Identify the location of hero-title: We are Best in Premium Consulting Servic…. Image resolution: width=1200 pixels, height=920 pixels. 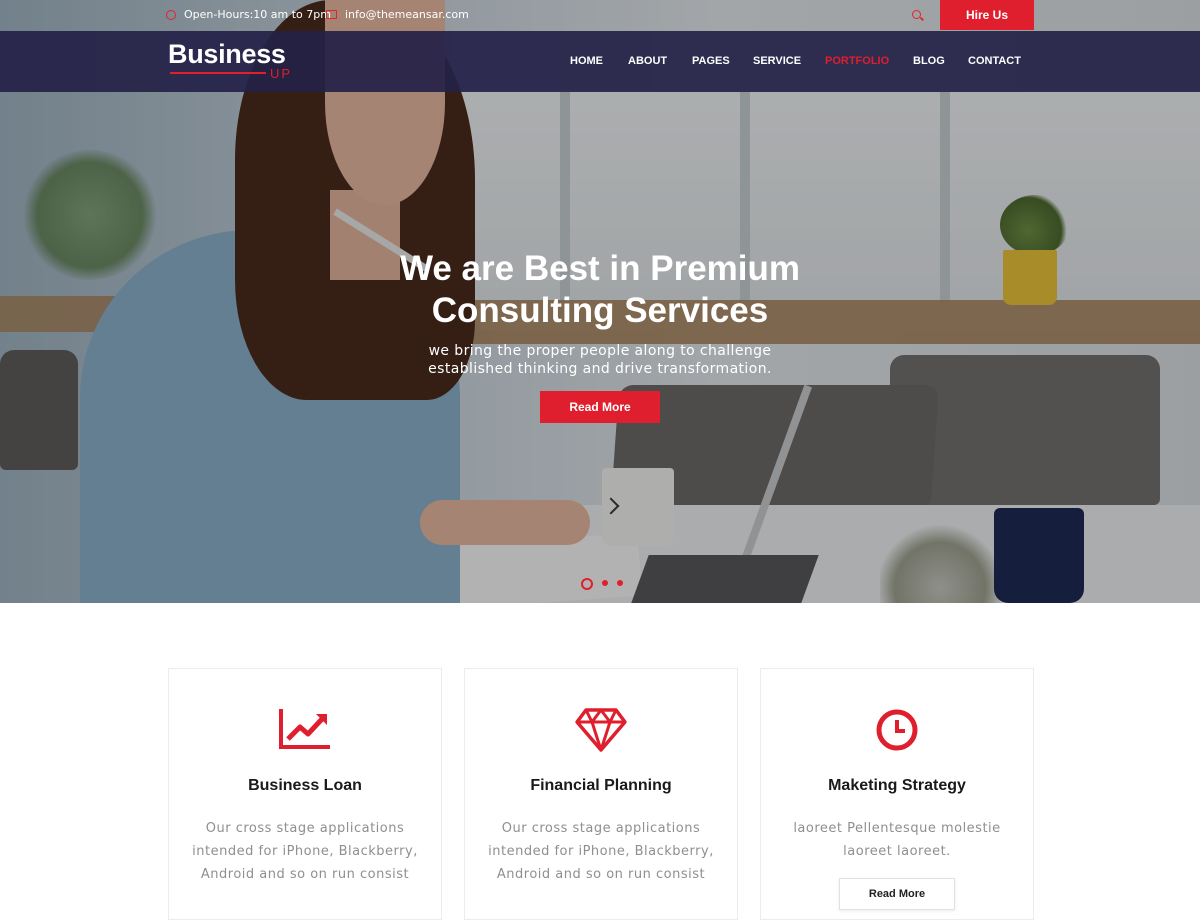
(600, 290).